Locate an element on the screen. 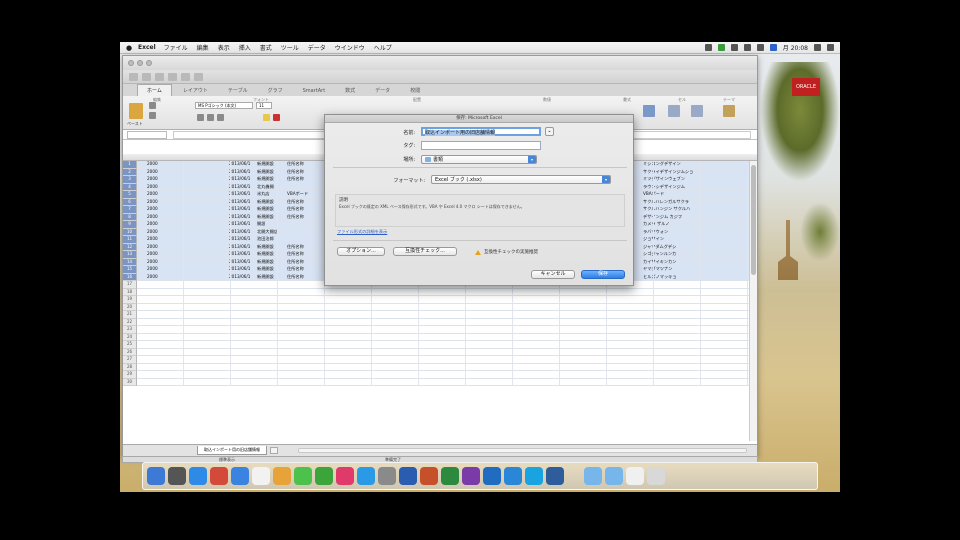 The width and height of the screenshot is (960, 540). row-header: 29 is located at coordinates (130, 375).